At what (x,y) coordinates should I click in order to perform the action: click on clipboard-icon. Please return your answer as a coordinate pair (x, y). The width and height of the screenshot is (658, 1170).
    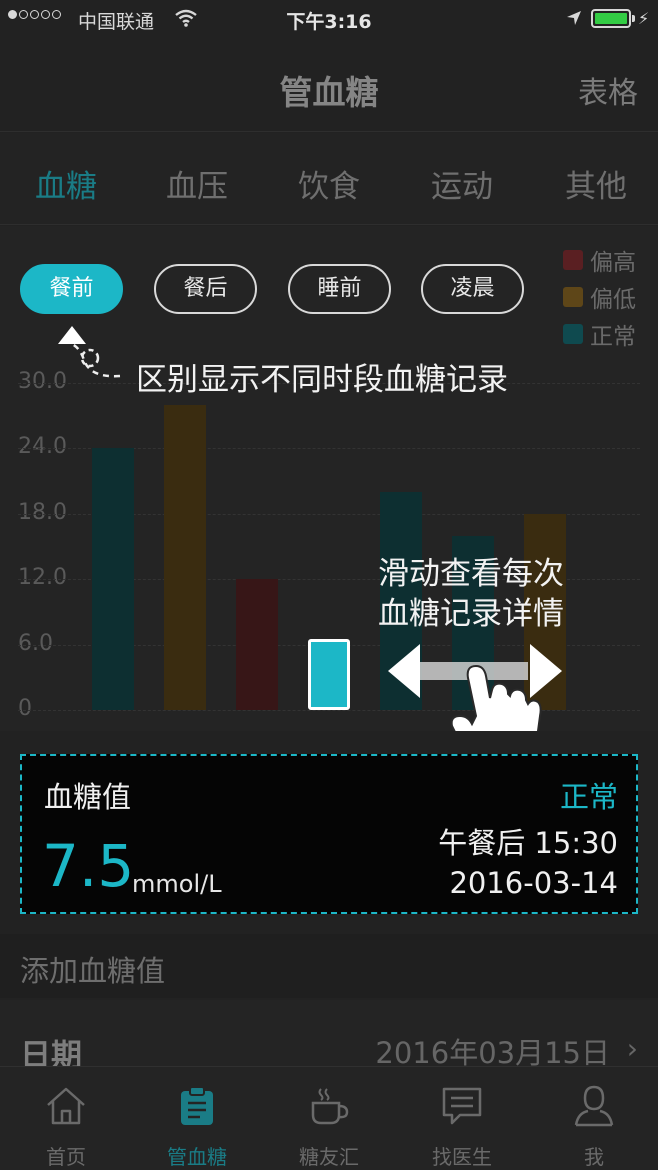
    Looking at the image, I should click on (197, 1105).